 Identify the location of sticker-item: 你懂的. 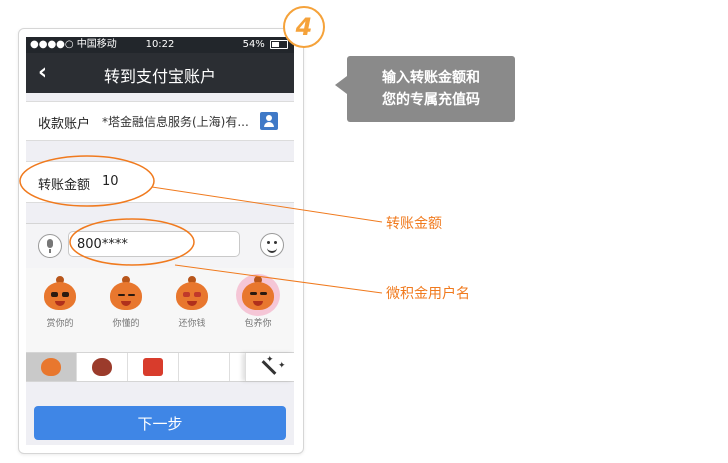
(126, 306).